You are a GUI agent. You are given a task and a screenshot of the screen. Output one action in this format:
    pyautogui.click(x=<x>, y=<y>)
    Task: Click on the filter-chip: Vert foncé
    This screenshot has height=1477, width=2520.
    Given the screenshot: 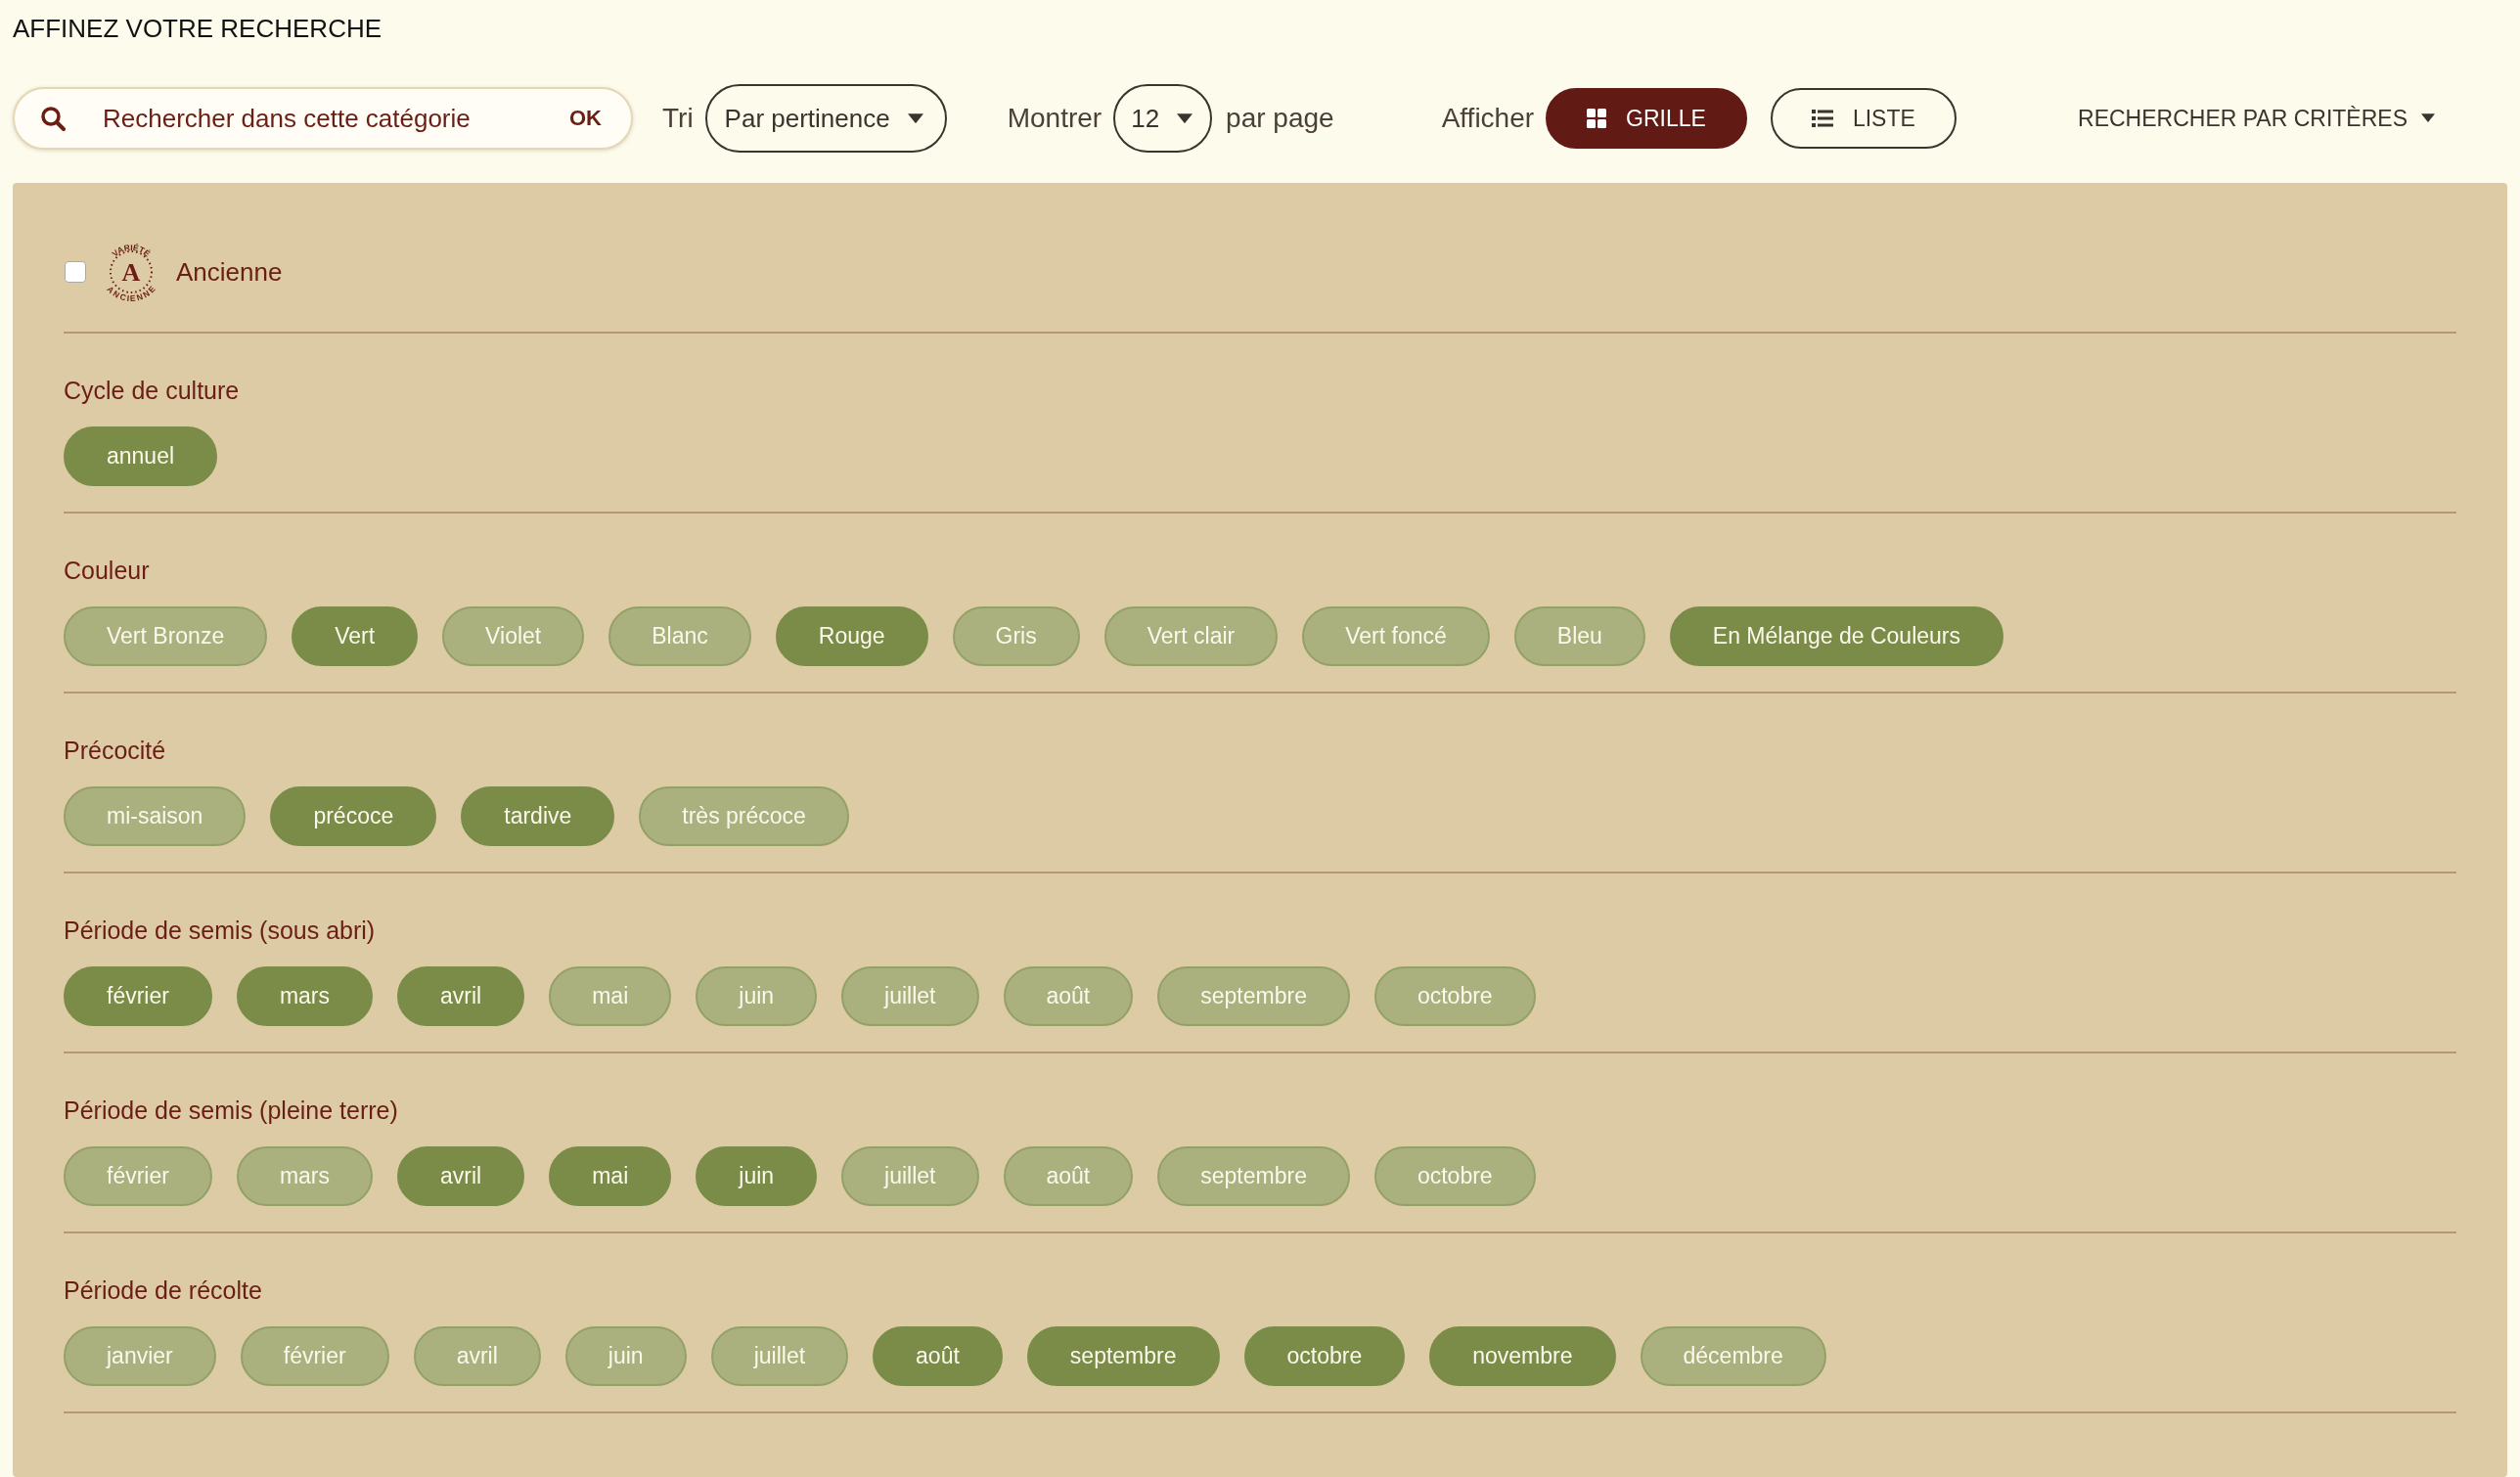 What is the action you would take?
    pyautogui.click(x=1396, y=636)
    